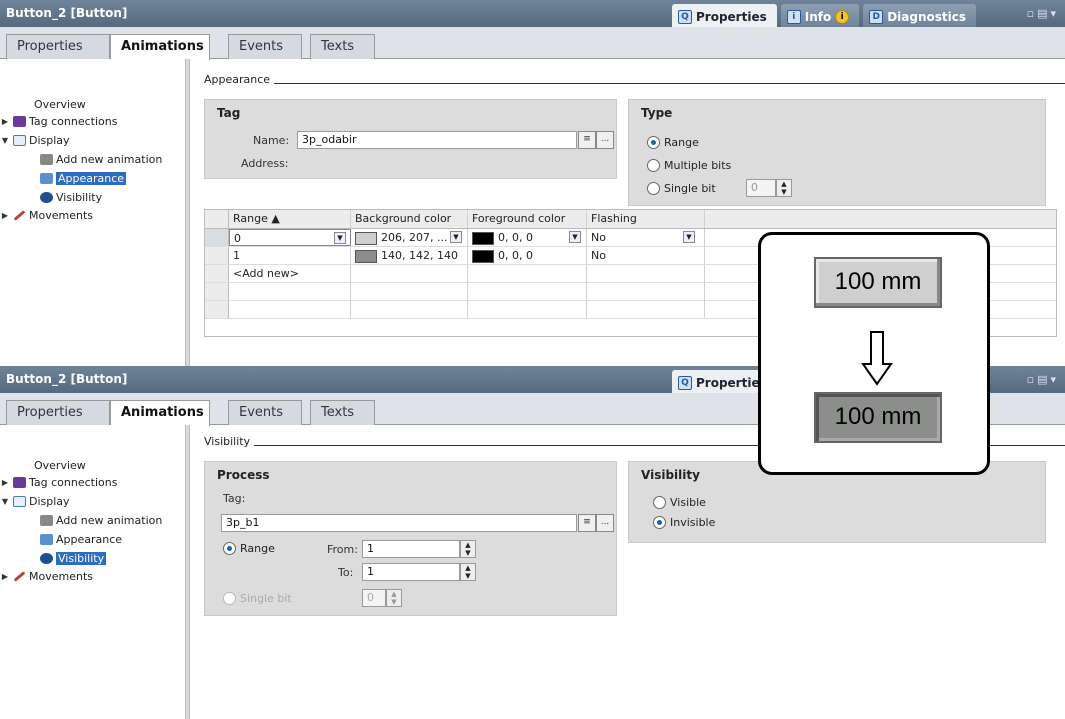  I want to click on col-flashing: Flashing, so click(646, 219).